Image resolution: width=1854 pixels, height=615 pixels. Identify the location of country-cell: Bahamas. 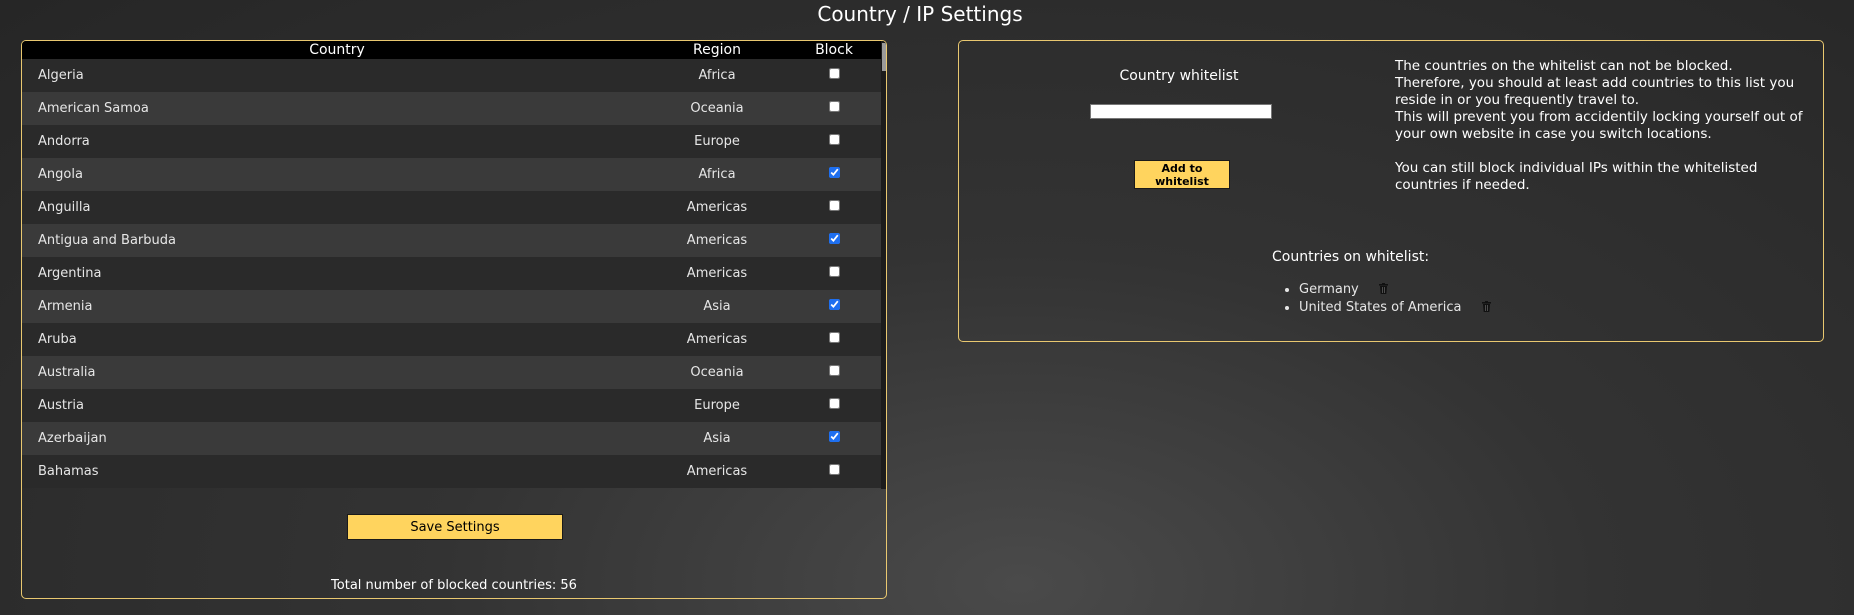
(337, 471).